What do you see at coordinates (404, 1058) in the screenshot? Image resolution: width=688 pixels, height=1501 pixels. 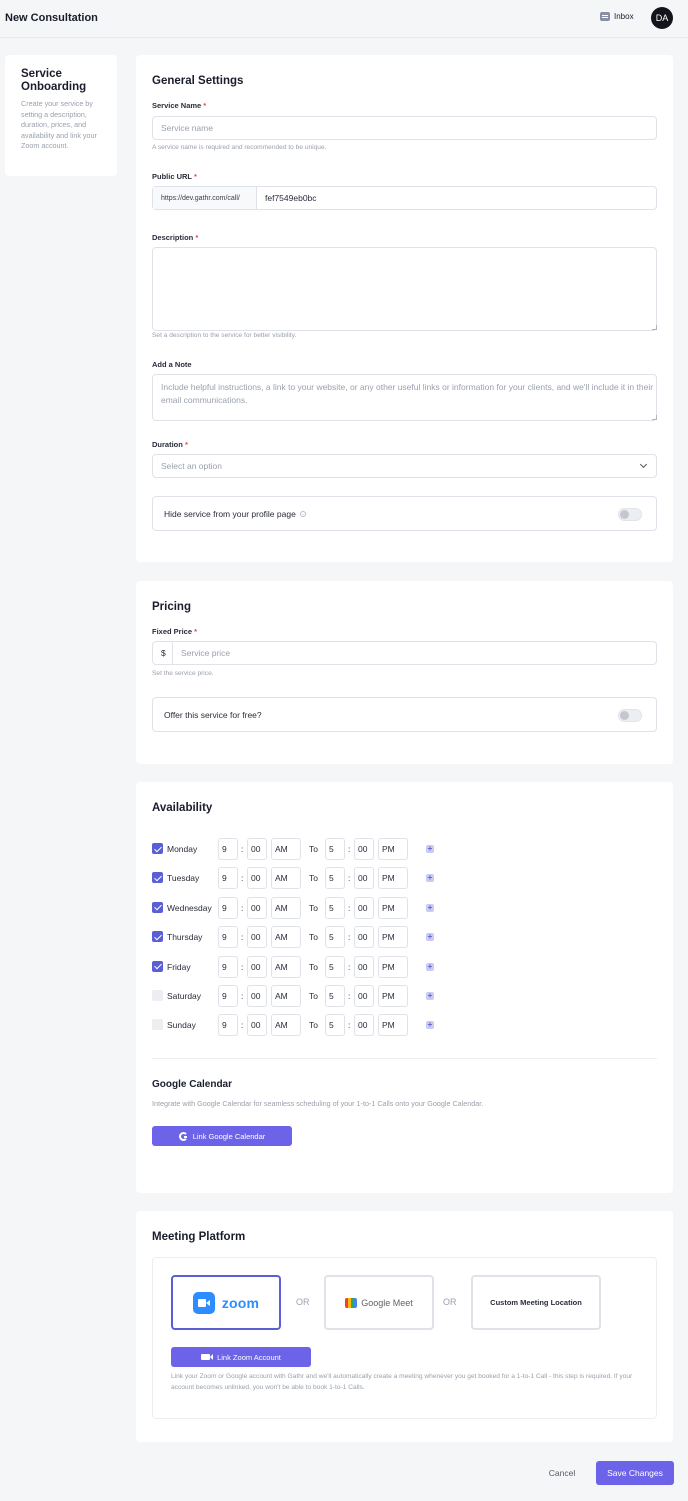 I see `divider` at bounding box center [404, 1058].